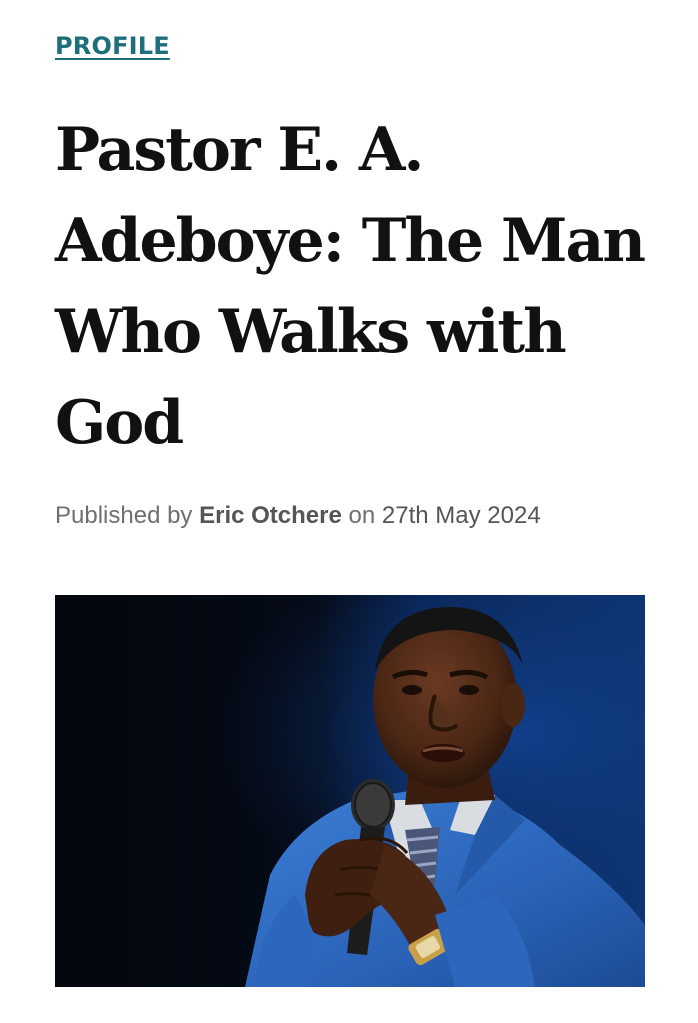 The image size is (698, 1023). What do you see at coordinates (112, 46) in the screenshot?
I see `category-link: PROFILE` at bounding box center [112, 46].